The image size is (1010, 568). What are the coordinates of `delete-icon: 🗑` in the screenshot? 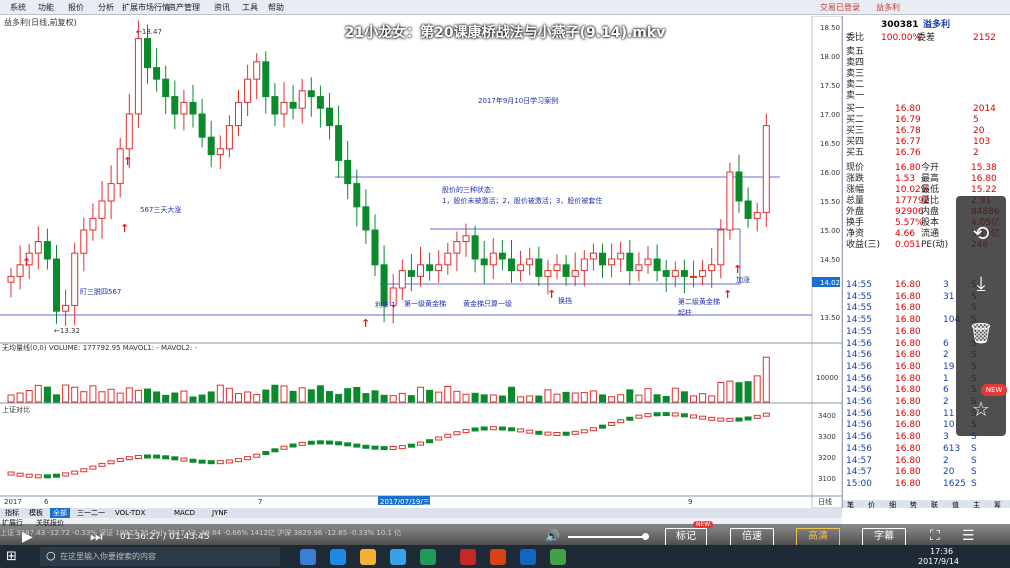 It's located at (981, 333).